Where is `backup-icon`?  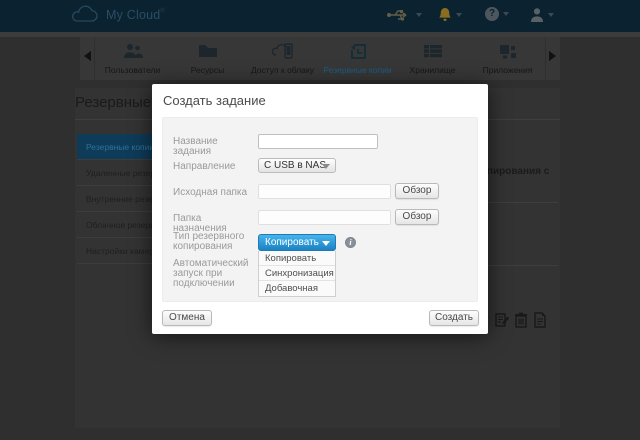 backup-icon is located at coordinates (357, 52).